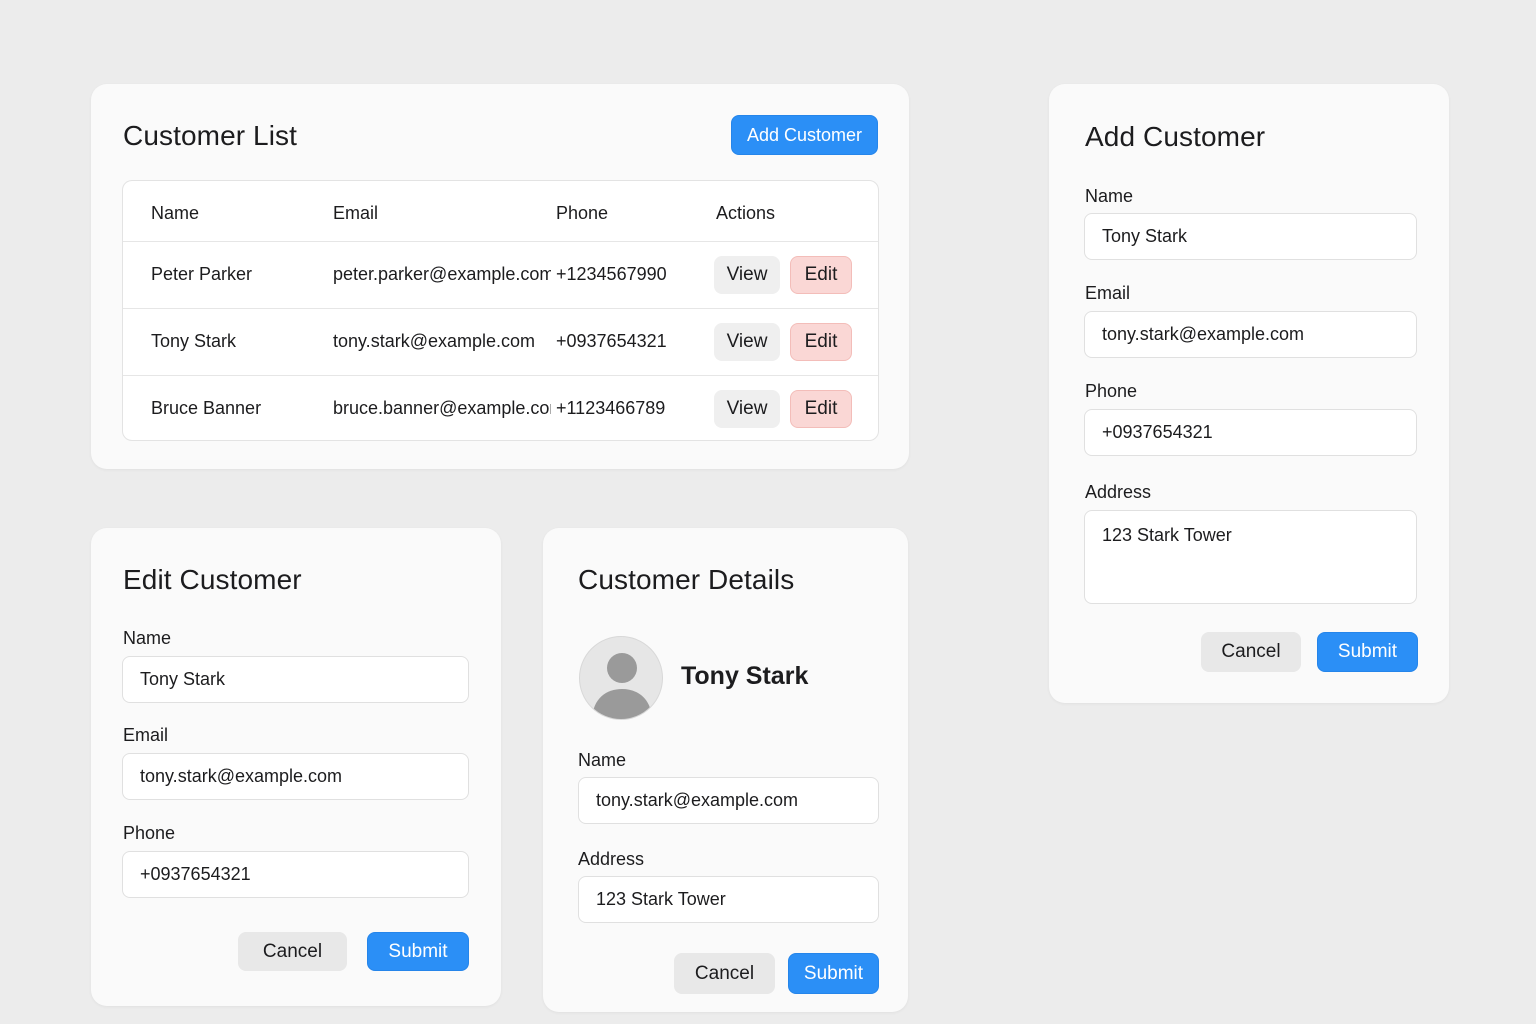 Image resolution: width=1536 pixels, height=1024 pixels. Describe the element at coordinates (194, 341) in the screenshot. I see `row-name: Tony Stark` at that location.